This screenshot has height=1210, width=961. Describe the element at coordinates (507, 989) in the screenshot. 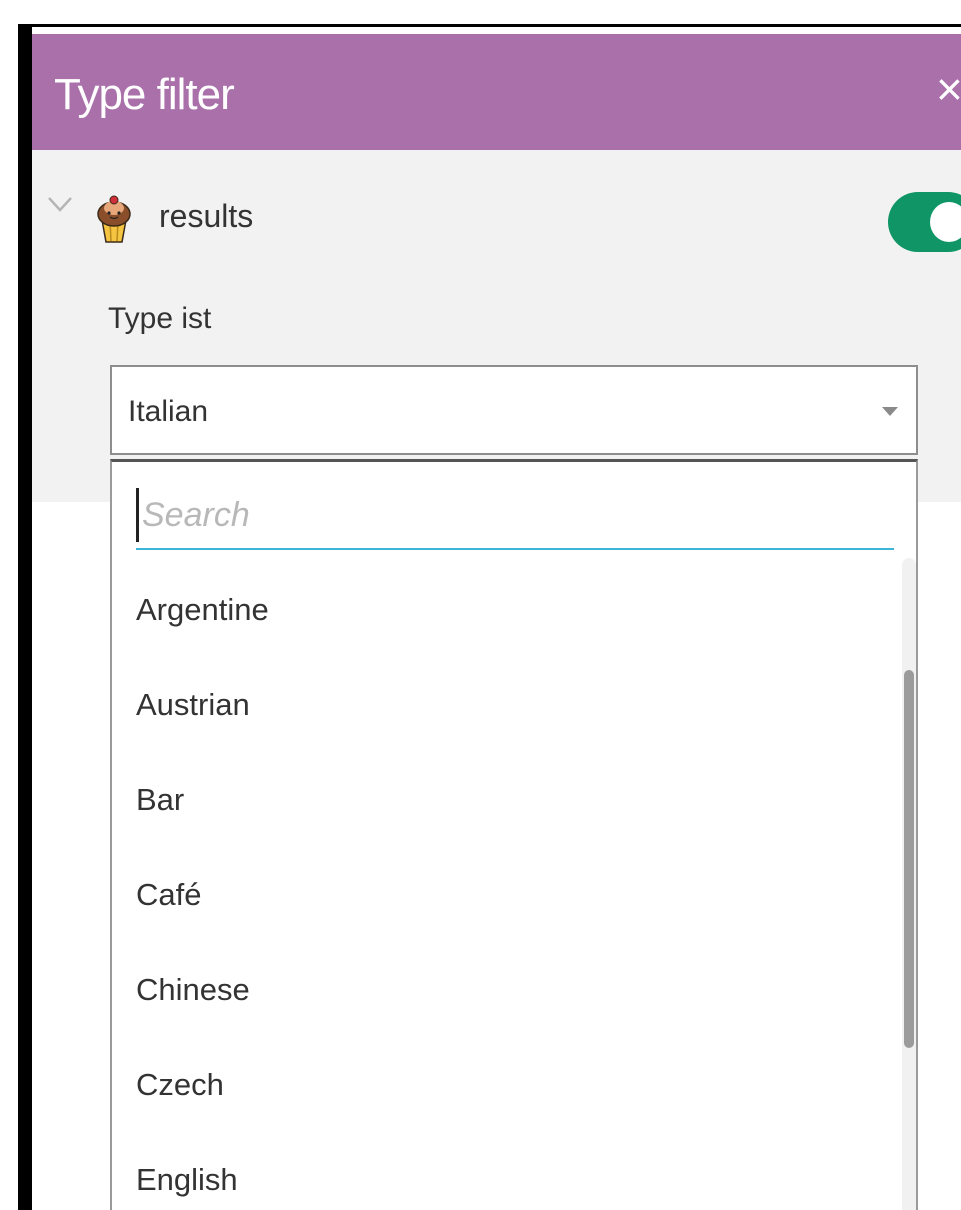

I see `dropdown-option: Chinese` at that location.